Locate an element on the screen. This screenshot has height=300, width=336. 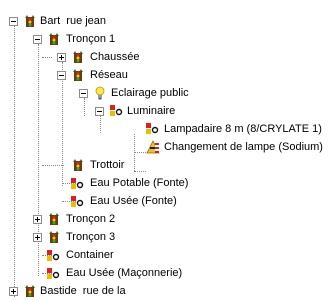
tree-node-label: Bart rue jean is located at coordinates (73, 21).